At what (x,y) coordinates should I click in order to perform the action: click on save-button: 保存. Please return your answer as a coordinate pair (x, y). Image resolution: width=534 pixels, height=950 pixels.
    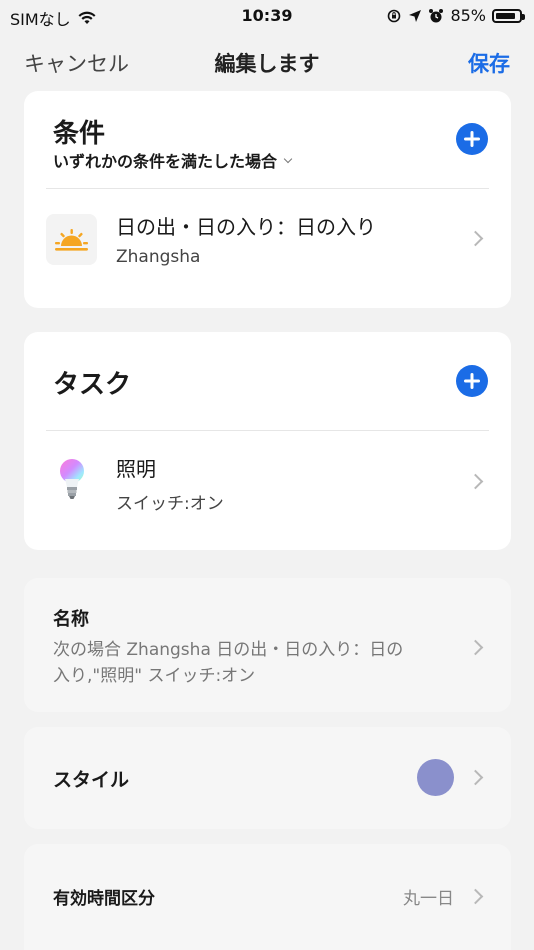
    Looking at the image, I should click on (489, 63).